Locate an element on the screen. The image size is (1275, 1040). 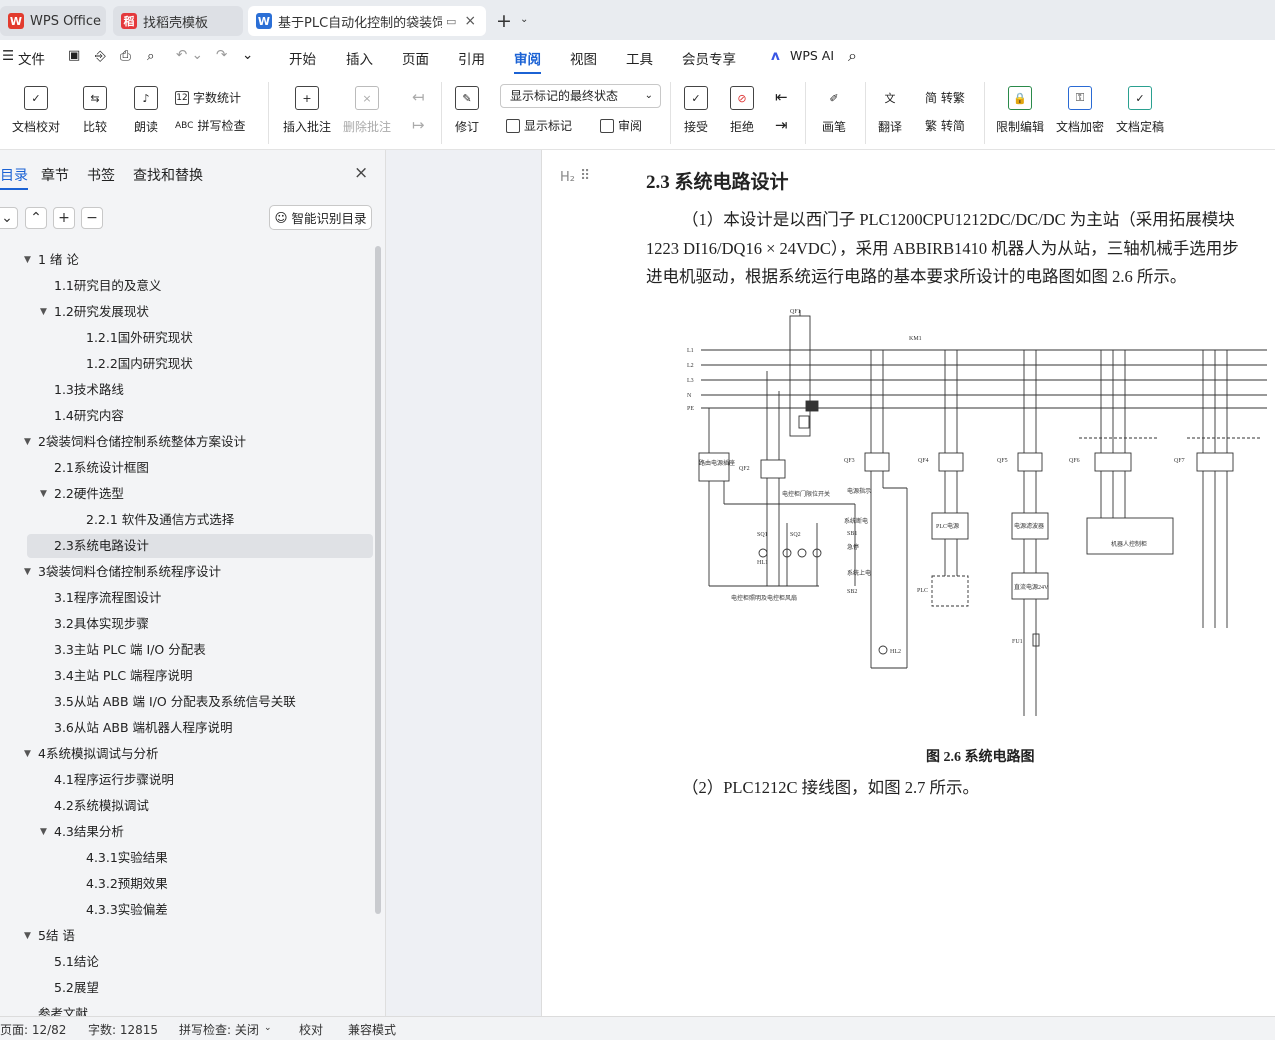
word-count-button: 12 字数统计 is located at coordinates (208, 97).